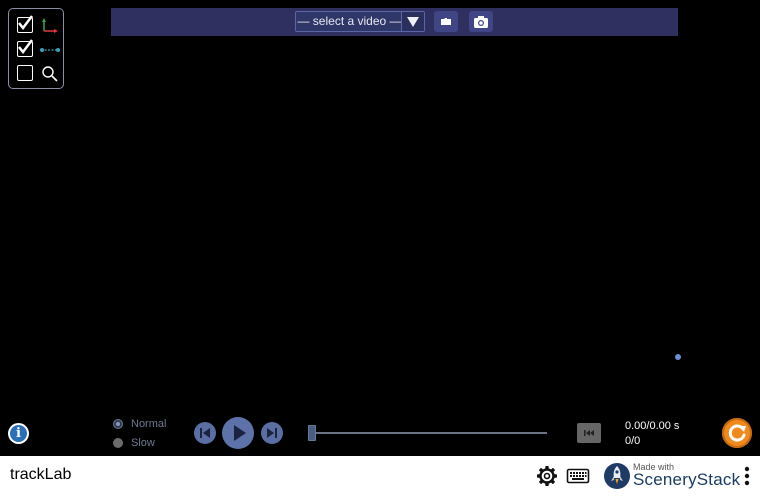  What do you see at coordinates (652, 426) in the screenshot?
I see `time-readout: 0.00/0.00 s` at bounding box center [652, 426].